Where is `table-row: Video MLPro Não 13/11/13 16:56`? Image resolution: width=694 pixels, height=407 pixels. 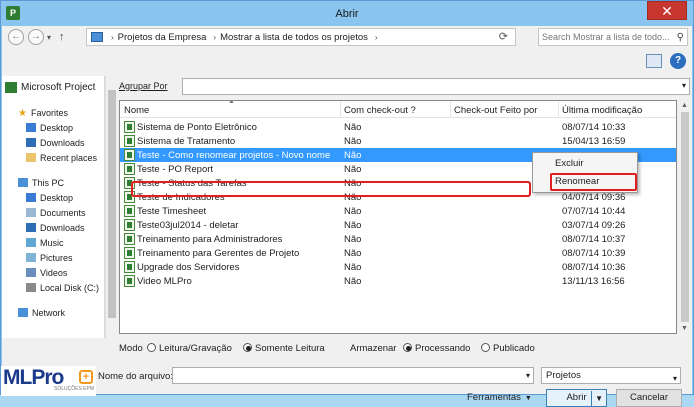
table-row: Video MLPro Não 13/11/13 16:56 is located at coordinates (398, 281).